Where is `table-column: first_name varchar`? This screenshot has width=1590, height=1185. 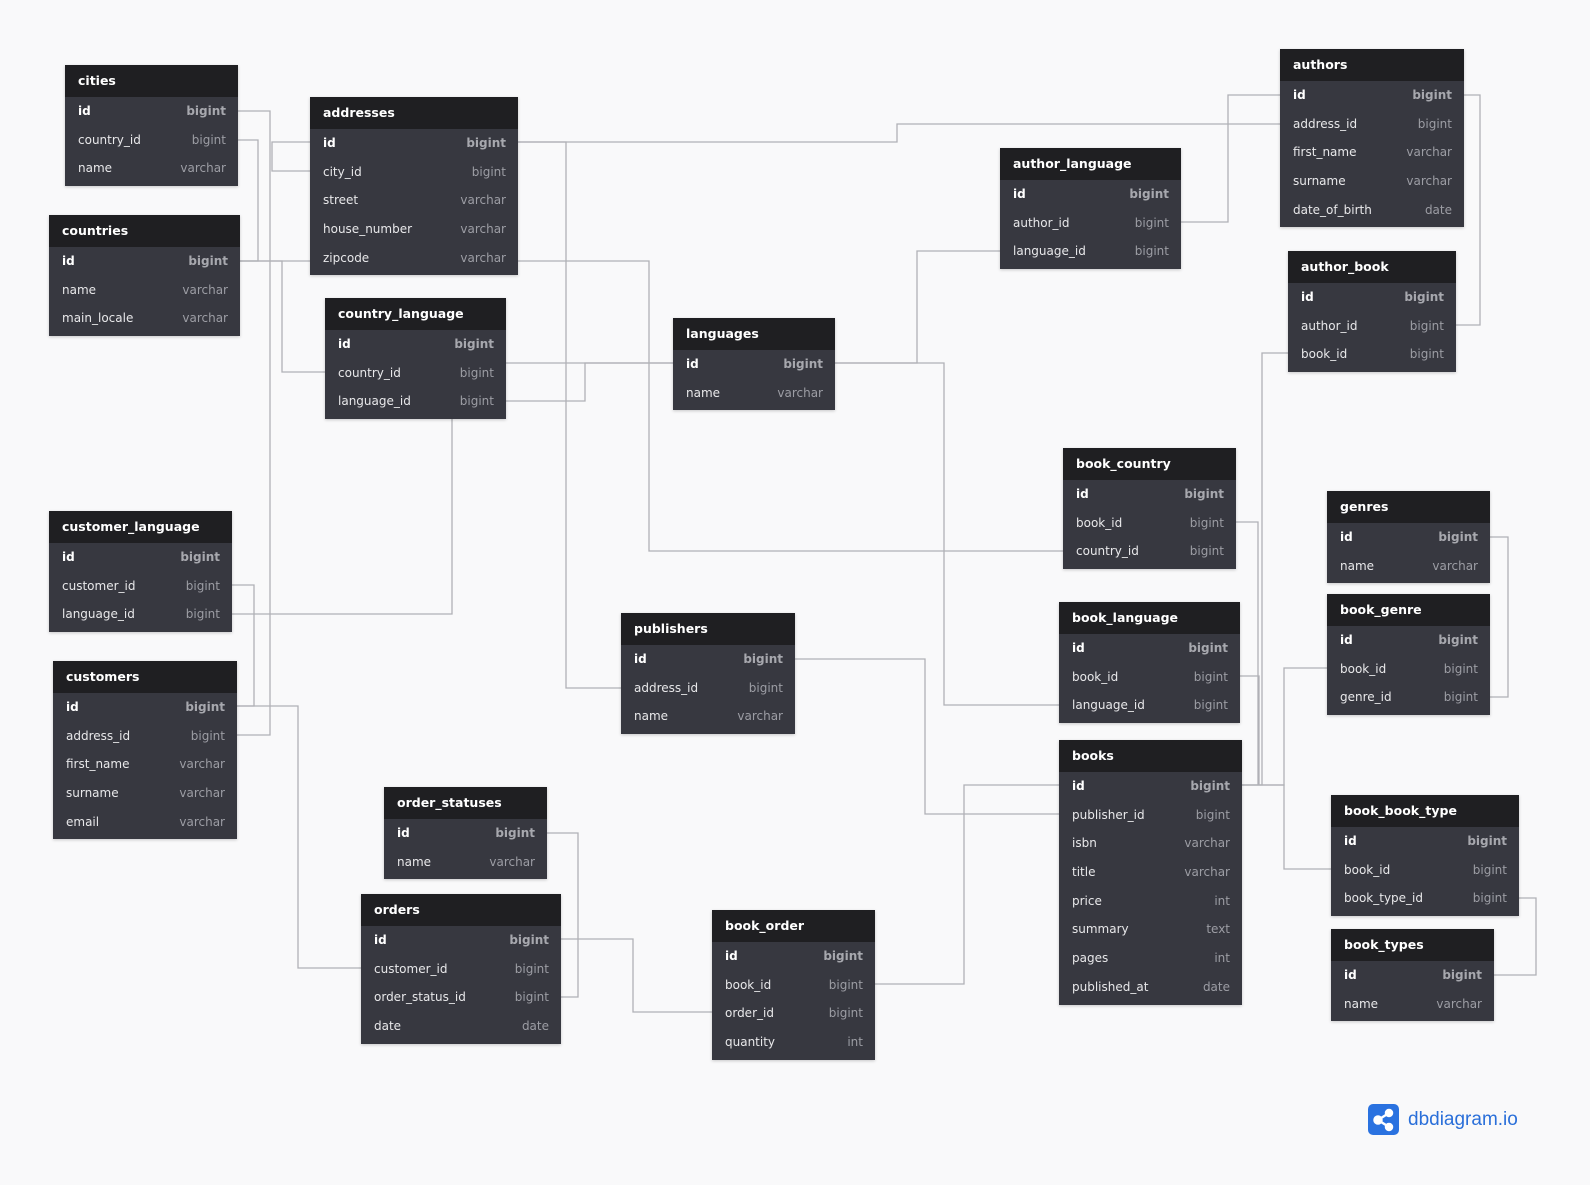
table-column: first_name varchar is located at coordinates (1372, 152).